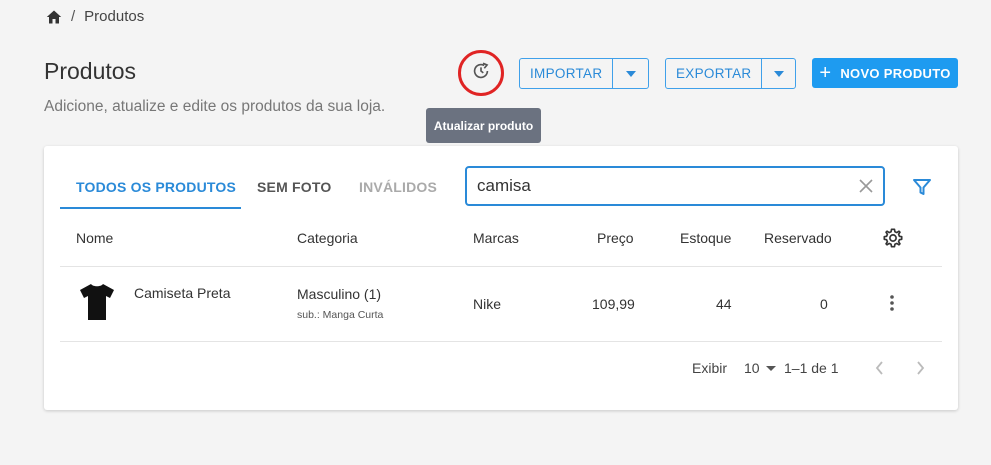  I want to click on more-vert-icon, so click(892, 305).